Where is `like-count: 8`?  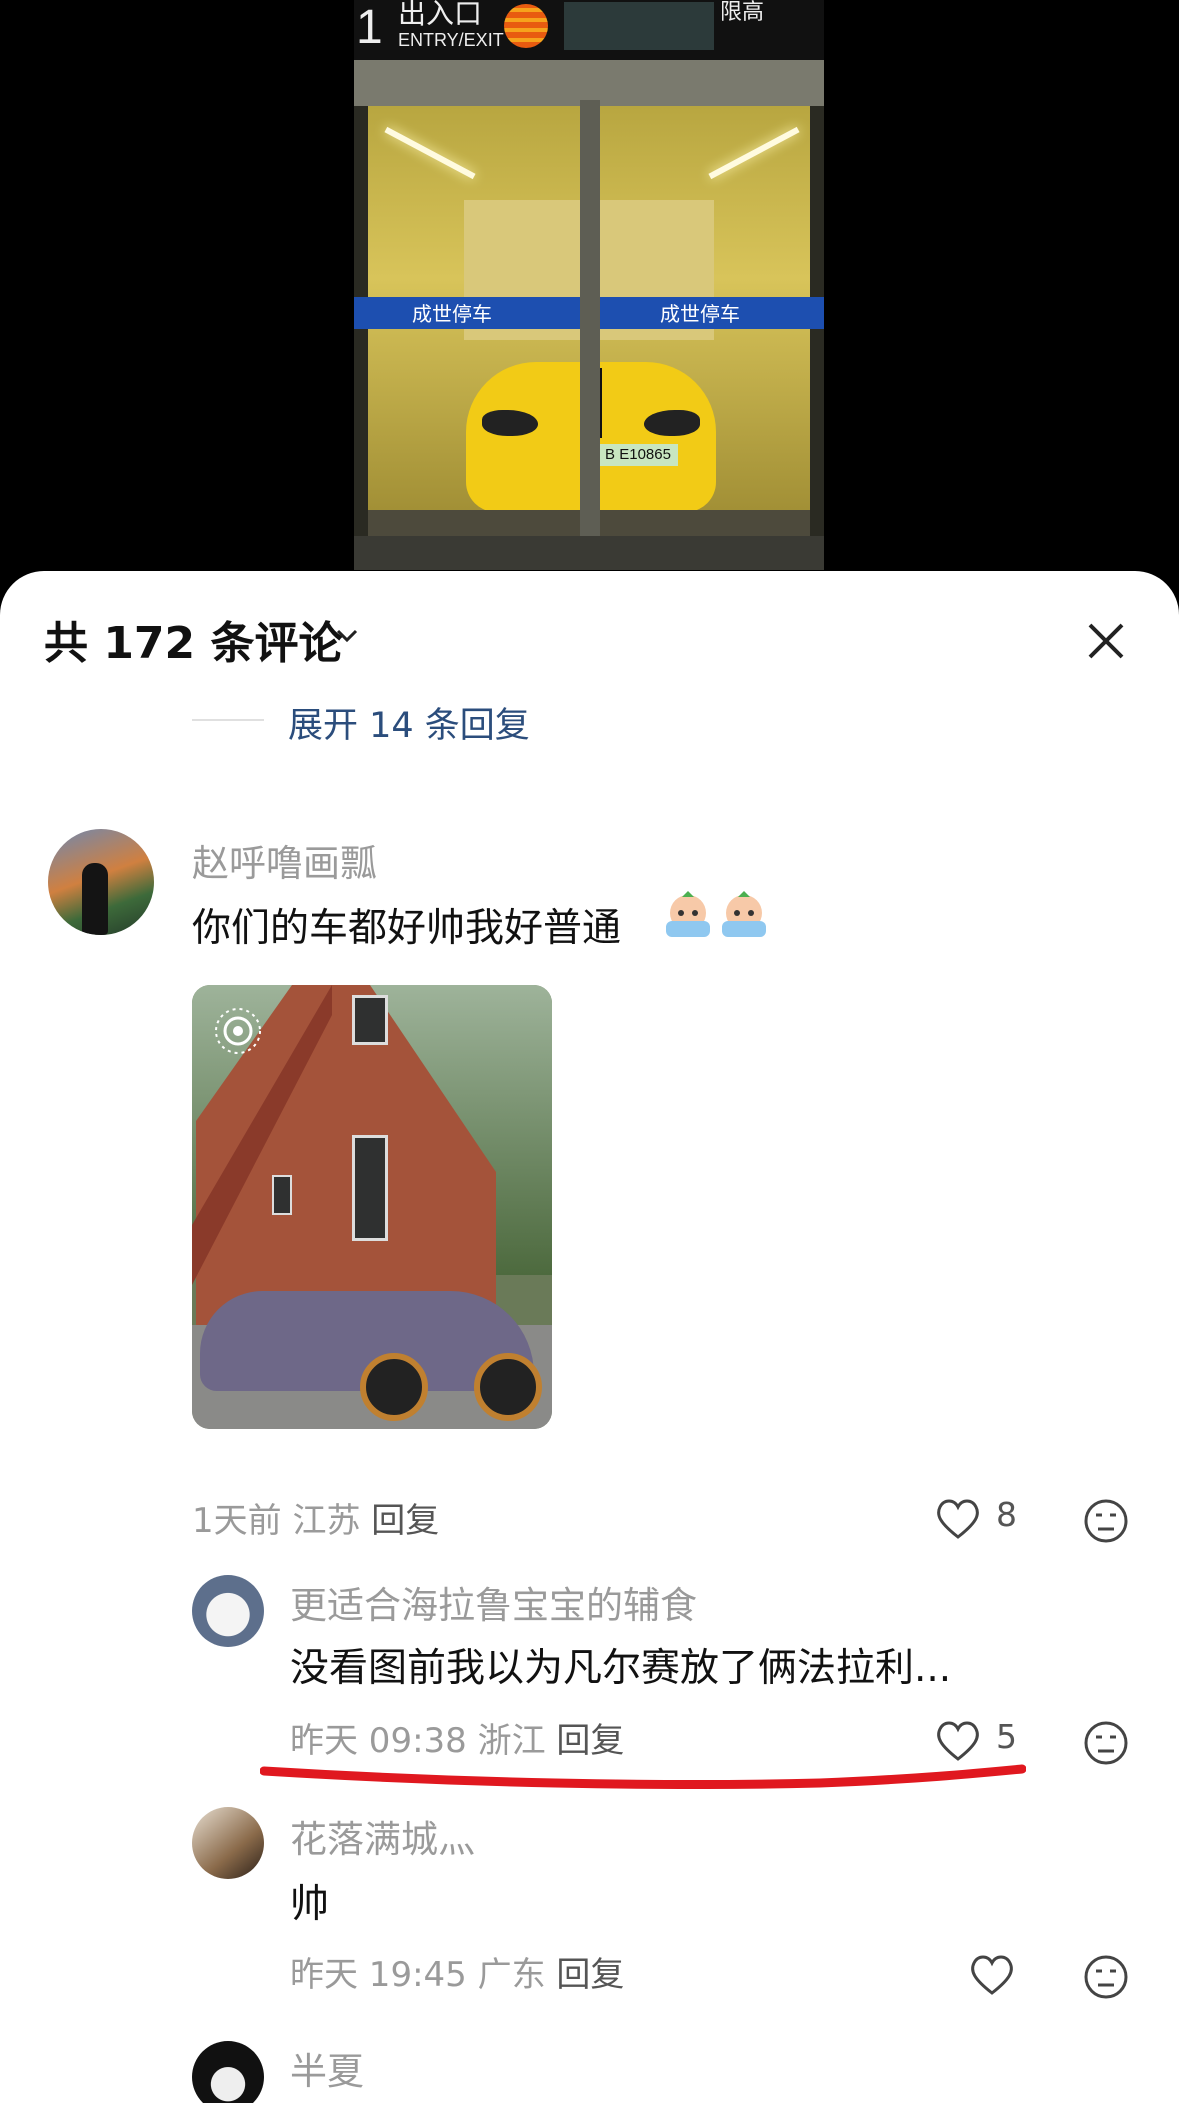 like-count: 8 is located at coordinates (1006, 1514).